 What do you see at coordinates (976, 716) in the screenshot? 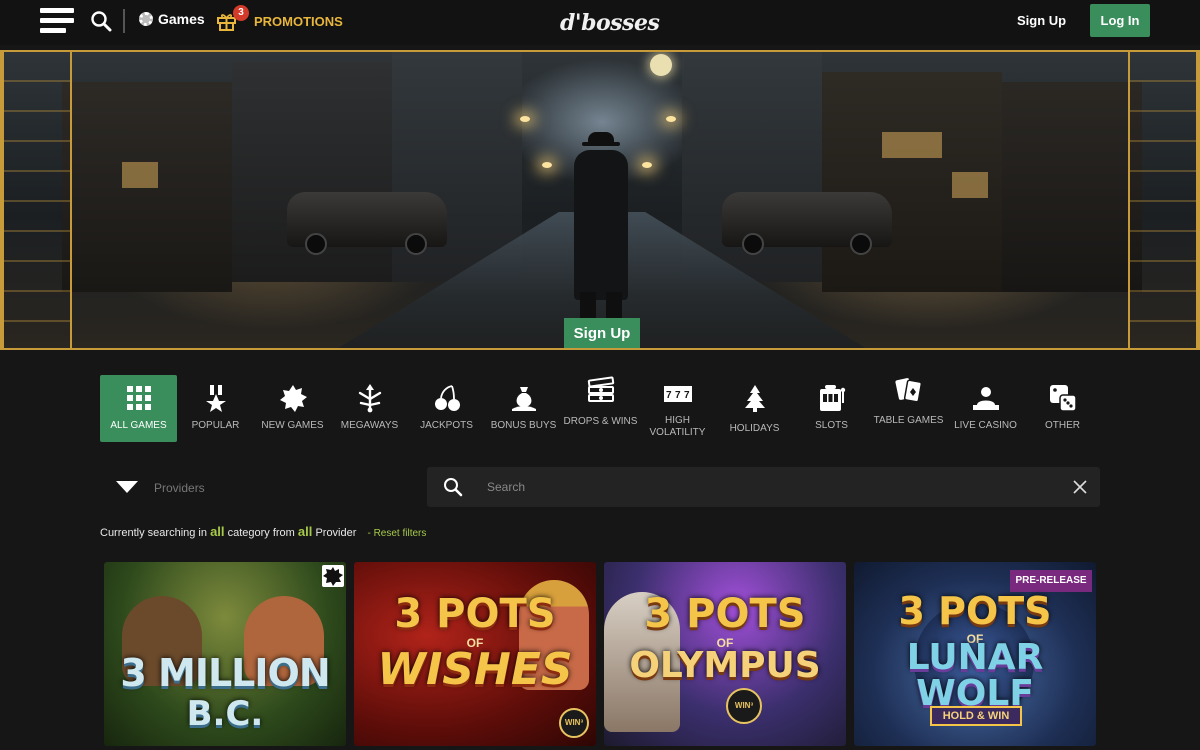
I see `hold-and-win-label: HOLD & WIN` at bounding box center [976, 716].